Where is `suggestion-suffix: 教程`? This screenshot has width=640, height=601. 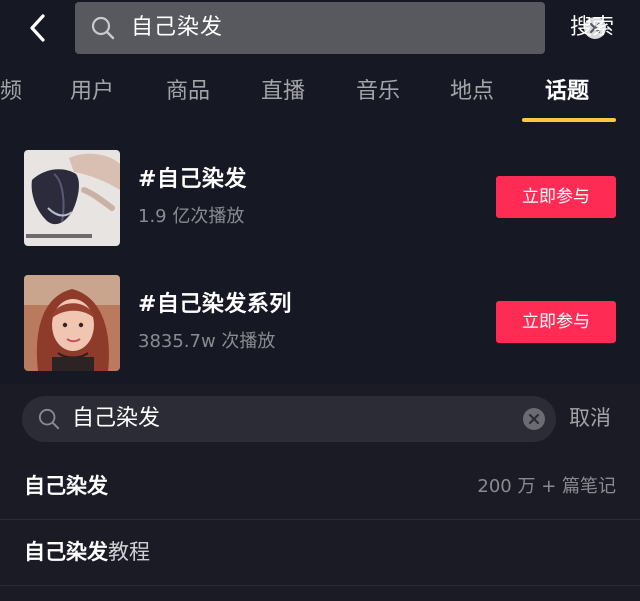
suggestion-suffix: 教程 is located at coordinates (129, 552).